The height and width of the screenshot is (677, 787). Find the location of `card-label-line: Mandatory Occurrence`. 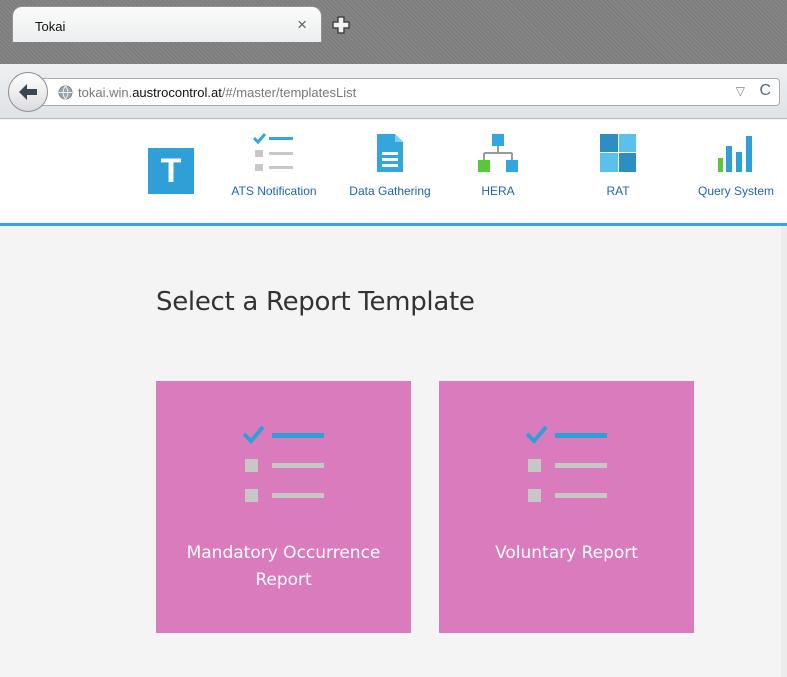

card-label-line: Mandatory Occurrence is located at coordinates (283, 553).